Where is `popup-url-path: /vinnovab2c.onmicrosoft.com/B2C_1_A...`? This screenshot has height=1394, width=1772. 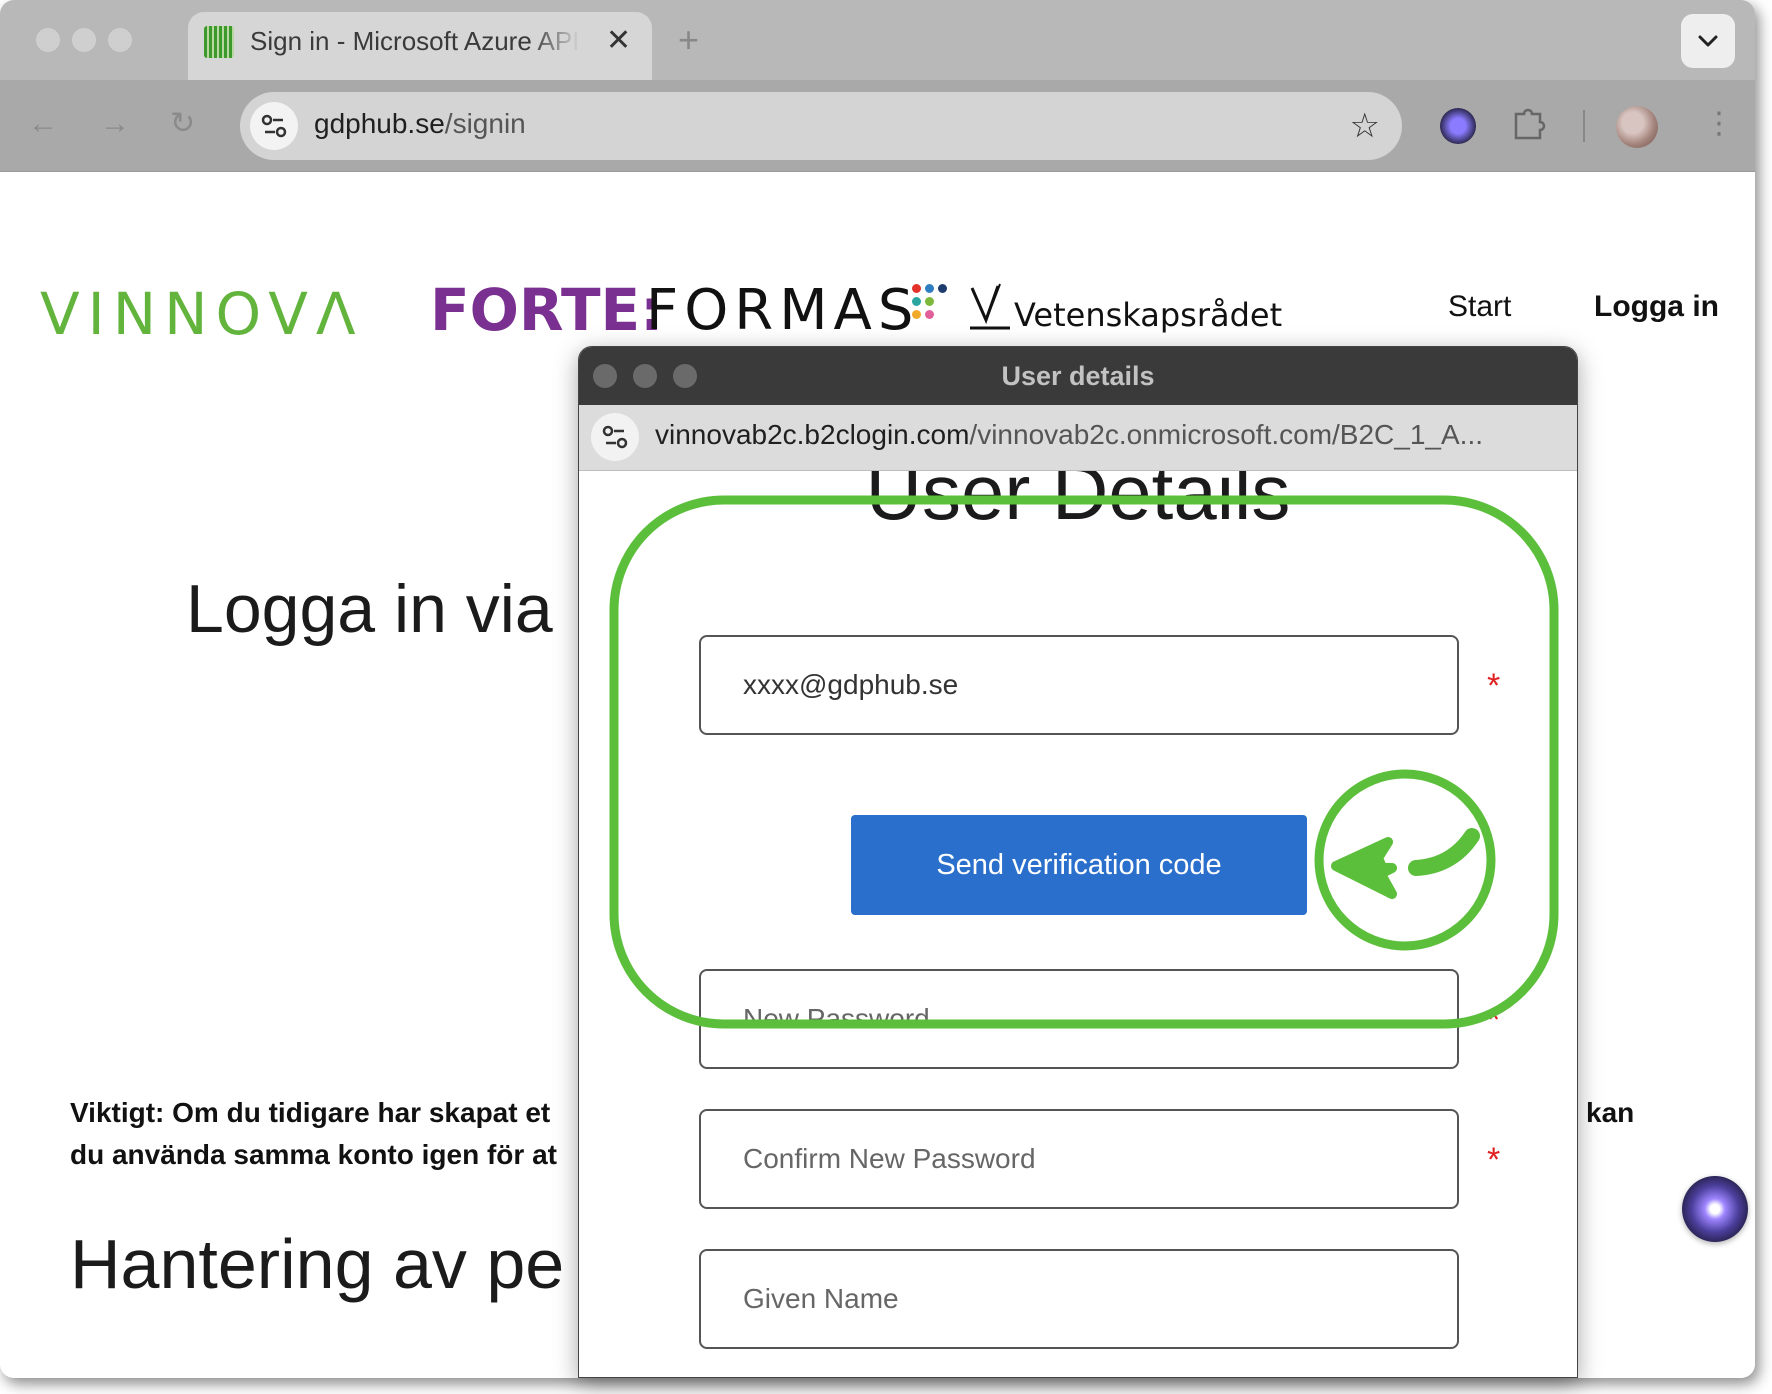
popup-url-path: /vinnovab2c.onmicrosoft.com/B2C_1_A... is located at coordinates (1226, 434).